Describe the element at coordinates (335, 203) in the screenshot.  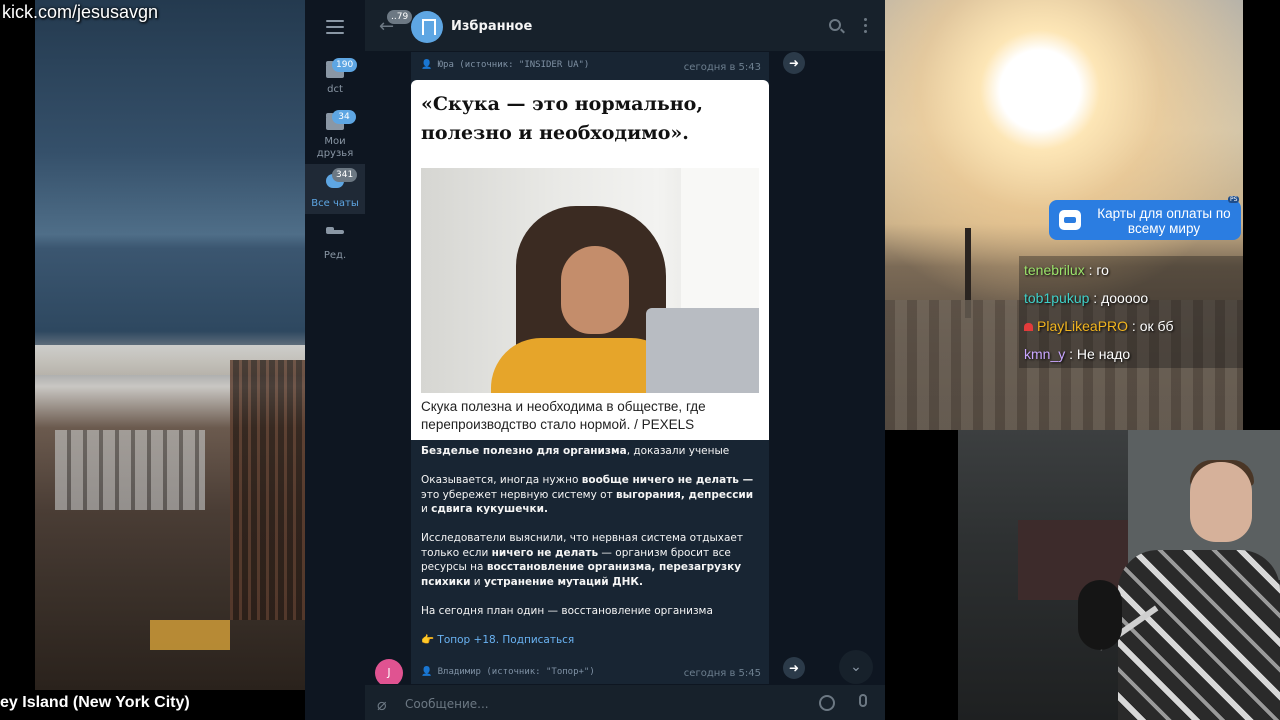
I see `folder-label: Все чаты` at that location.